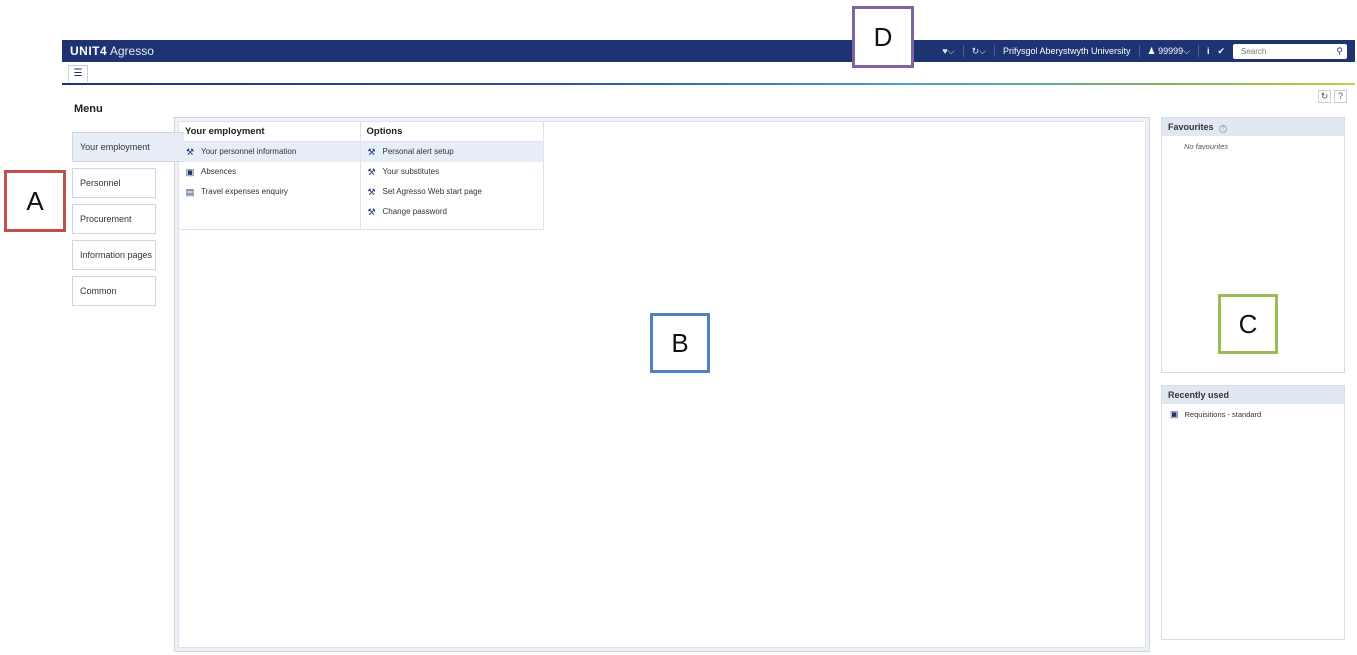  I want to click on annotation-label-a: A, so click(35, 201).